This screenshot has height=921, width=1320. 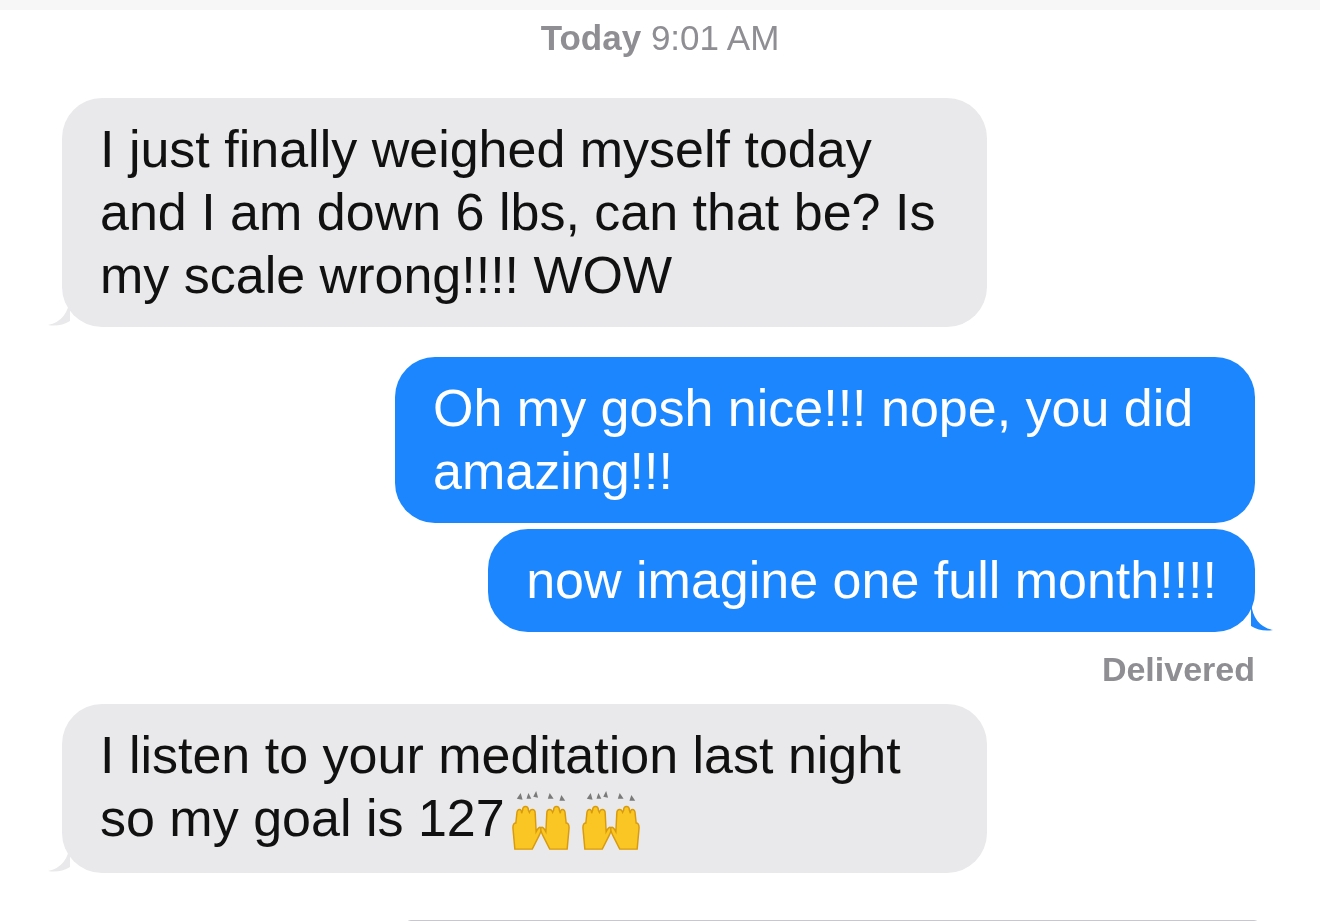 I want to click on delivery-status: Delivered, so click(x=1178, y=669).